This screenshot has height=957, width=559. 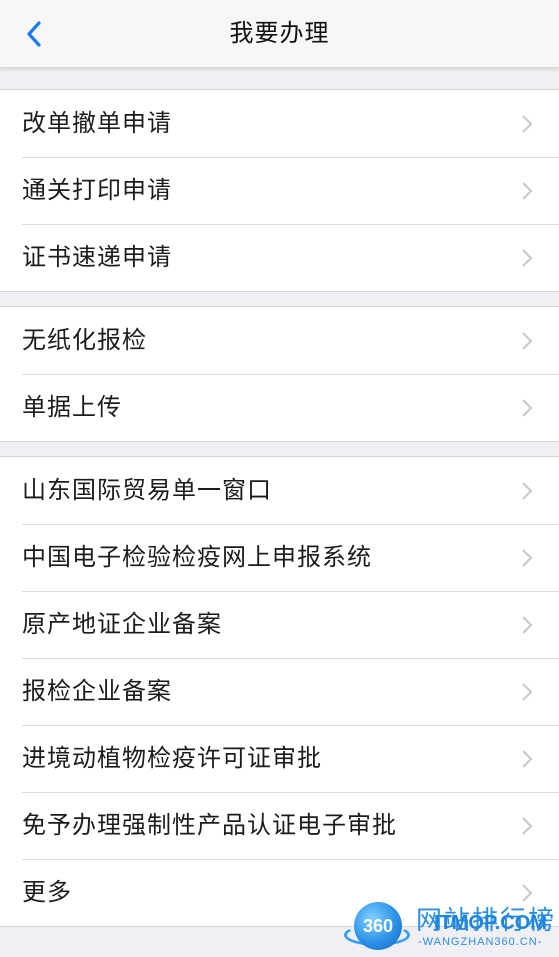 What do you see at coordinates (197, 557) in the screenshot?
I see `menu-item-label: 中国电子检验检疫网上申报系统` at bounding box center [197, 557].